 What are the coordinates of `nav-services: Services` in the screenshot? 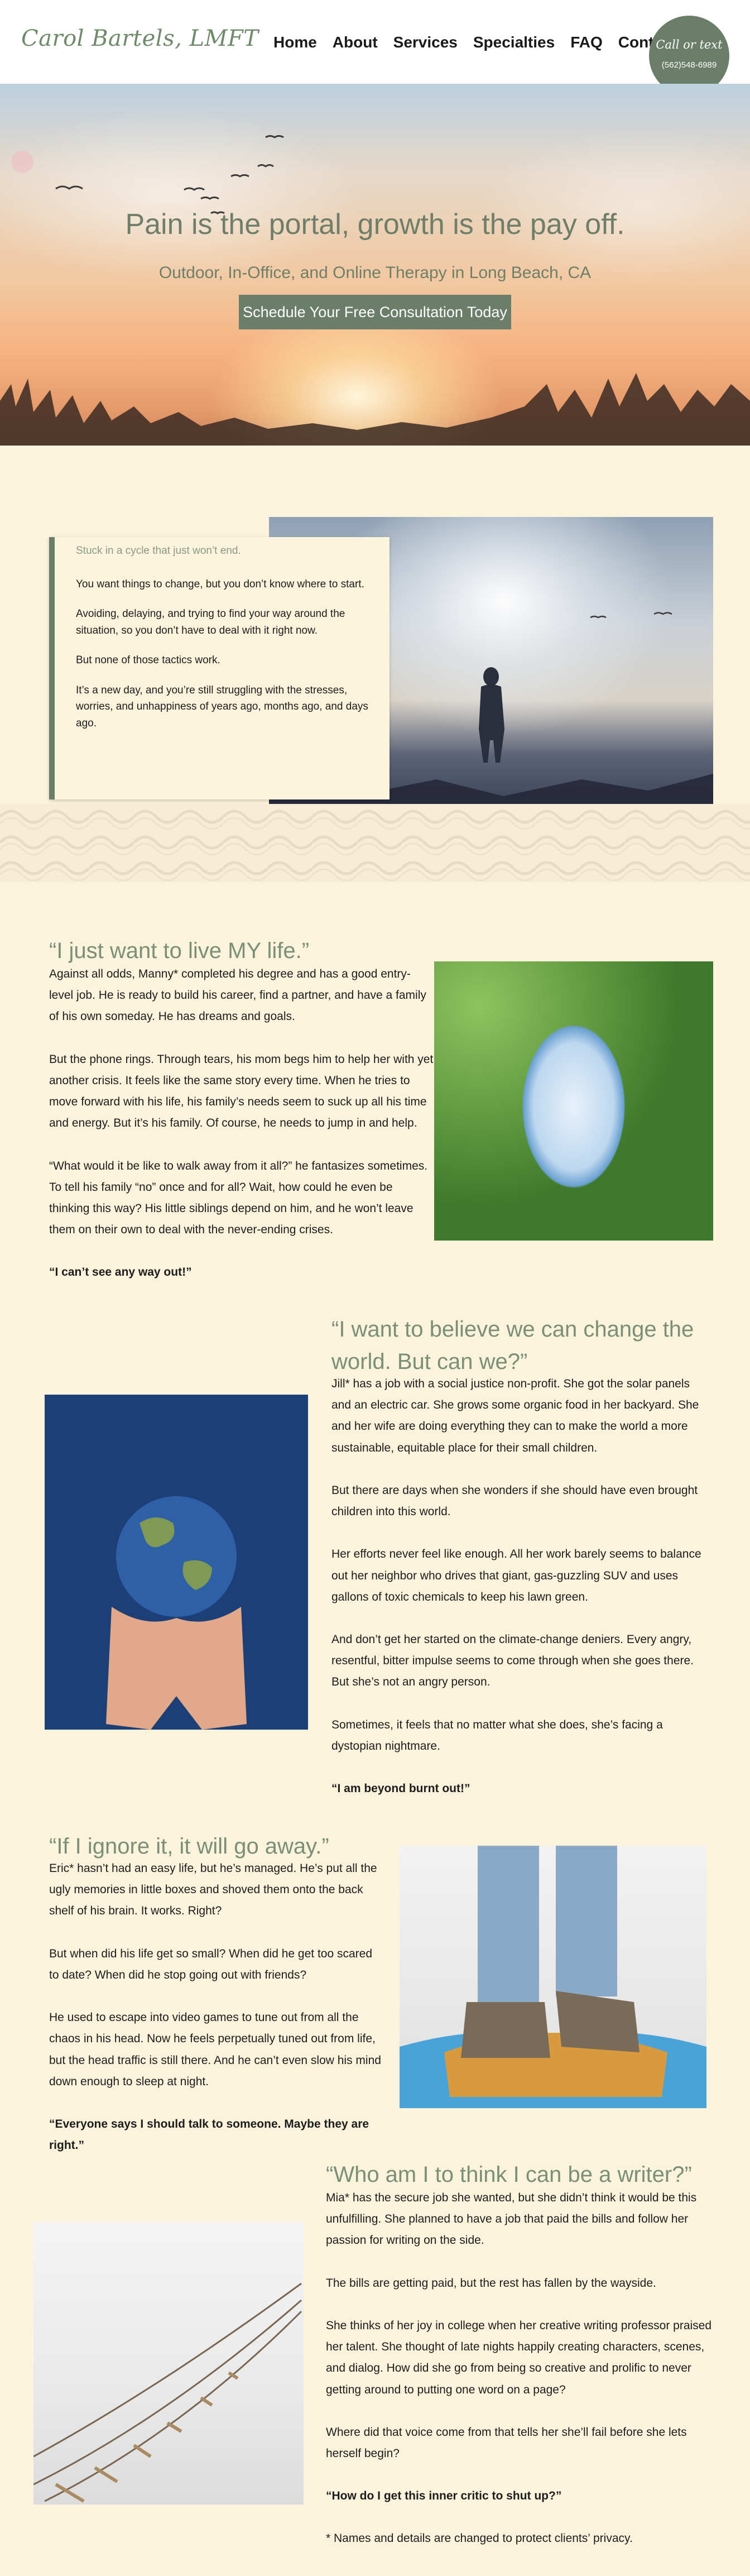 It's located at (425, 42).